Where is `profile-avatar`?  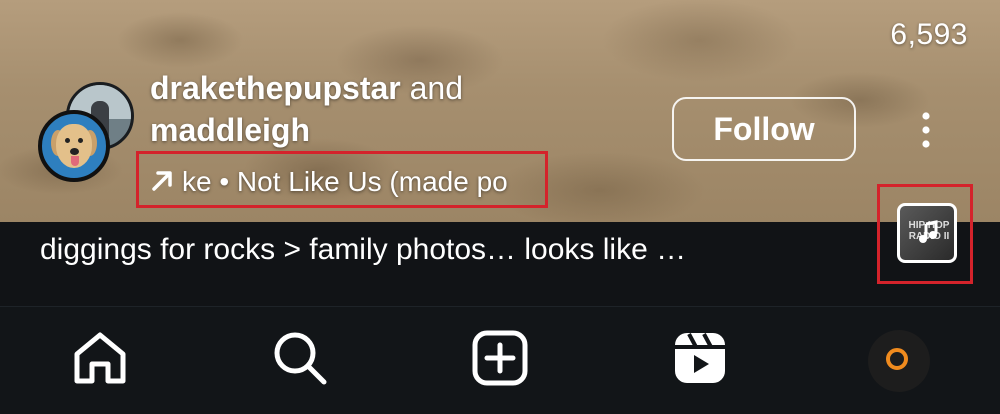
profile-avatar is located at coordinates (897, 359).